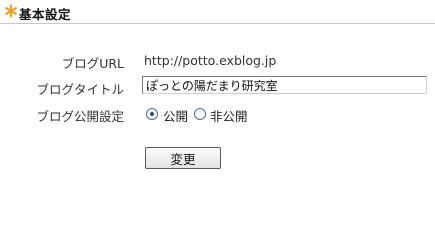 This screenshot has width=435, height=240. I want to click on star-icon, so click(11, 11).